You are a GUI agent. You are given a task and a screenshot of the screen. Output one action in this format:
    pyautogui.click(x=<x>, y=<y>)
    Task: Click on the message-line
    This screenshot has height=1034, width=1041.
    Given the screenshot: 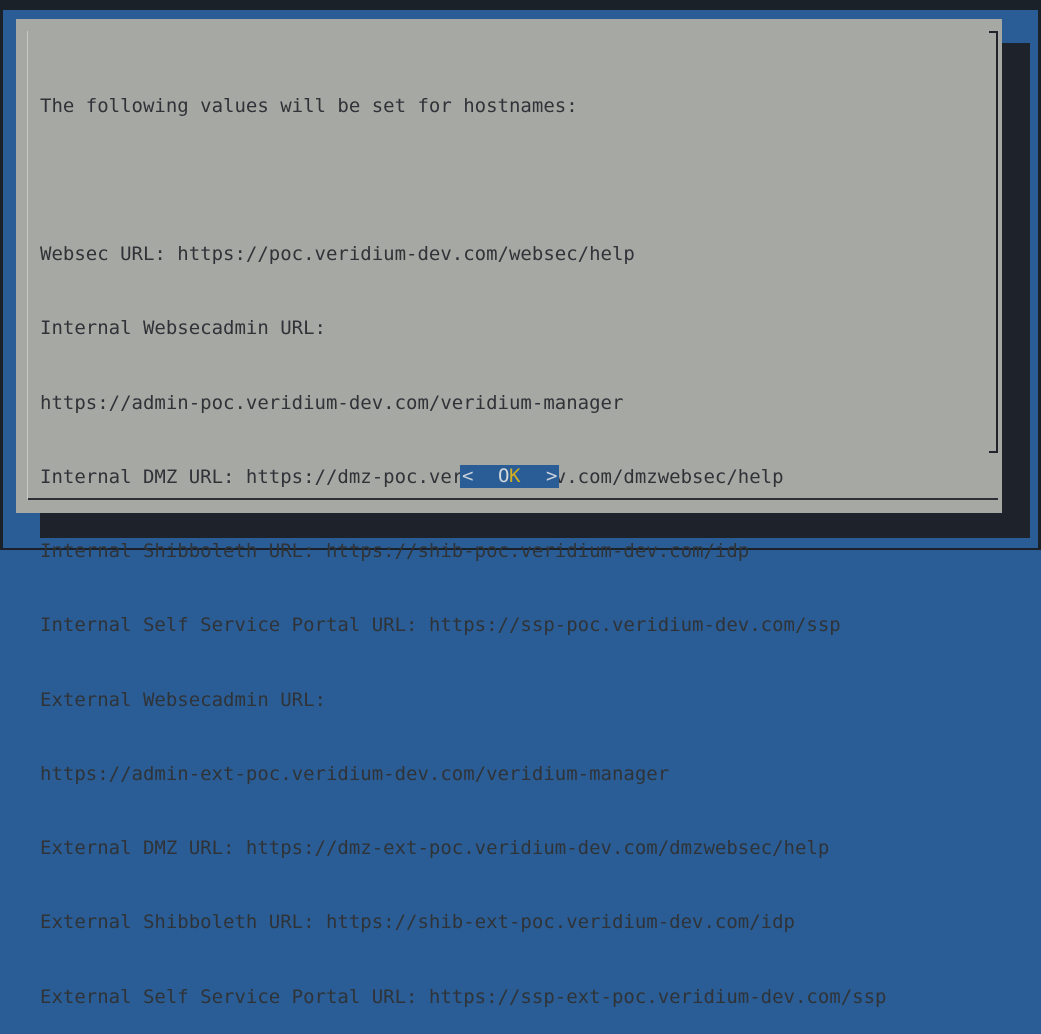 What is the action you would take?
    pyautogui.click(x=510, y=180)
    